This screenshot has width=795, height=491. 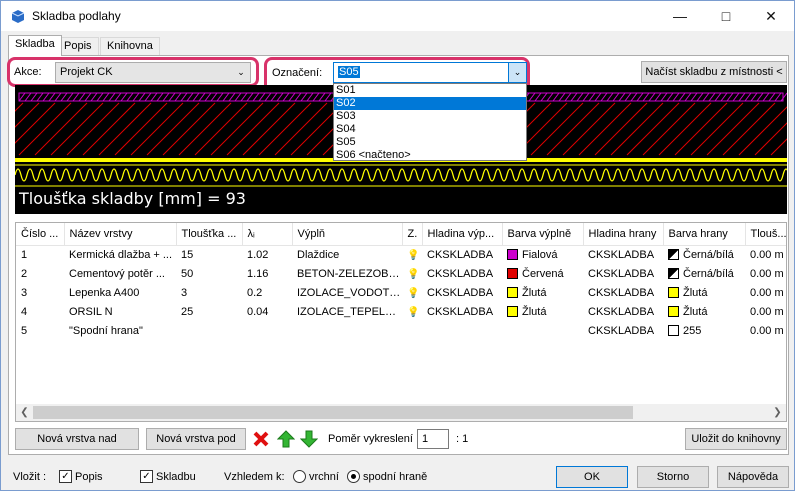 I want to click on new-layer-below-button: Nová vrstva pod, so click(x=196, y=439).